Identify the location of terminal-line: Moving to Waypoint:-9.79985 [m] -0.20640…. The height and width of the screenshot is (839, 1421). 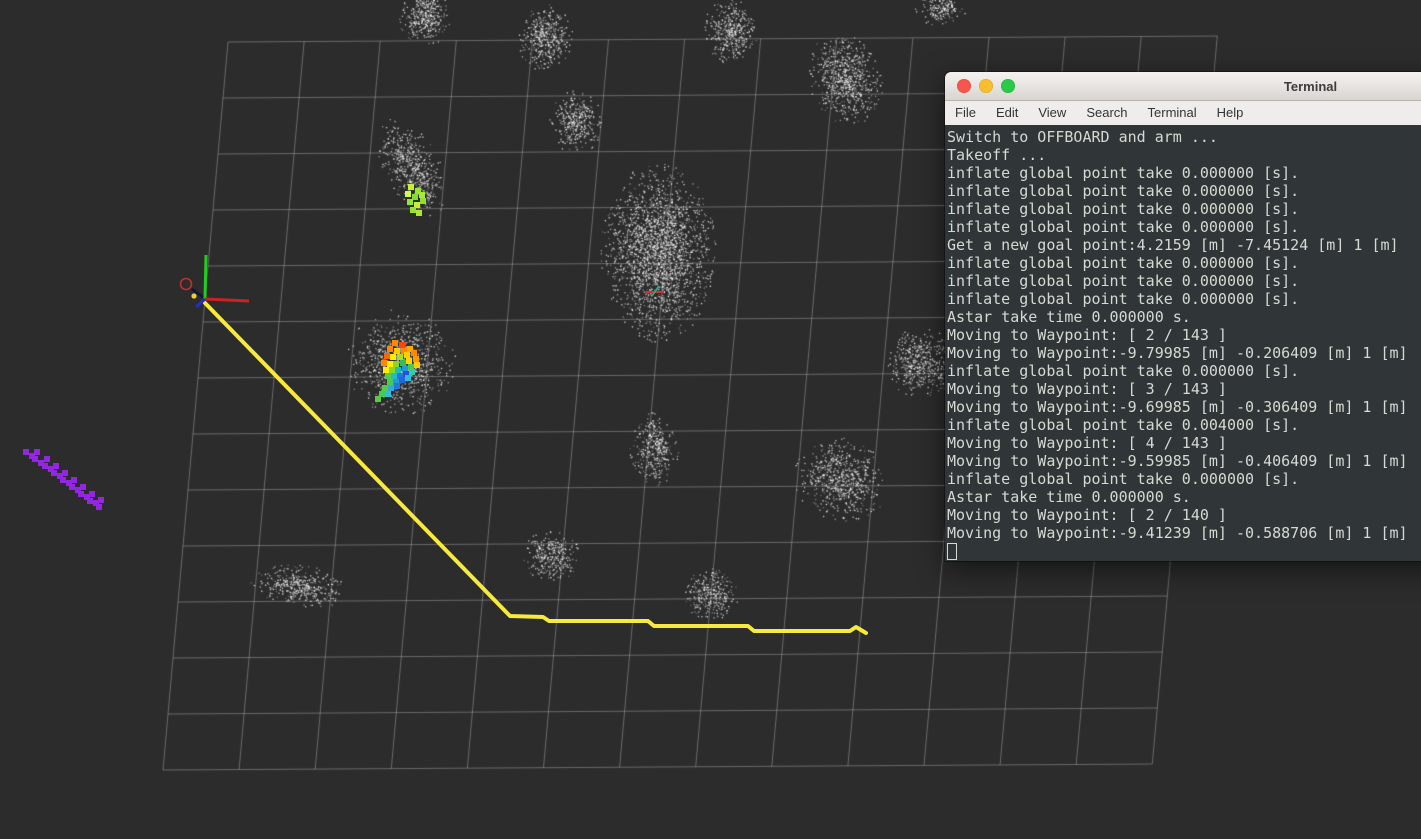
(1177, 353).